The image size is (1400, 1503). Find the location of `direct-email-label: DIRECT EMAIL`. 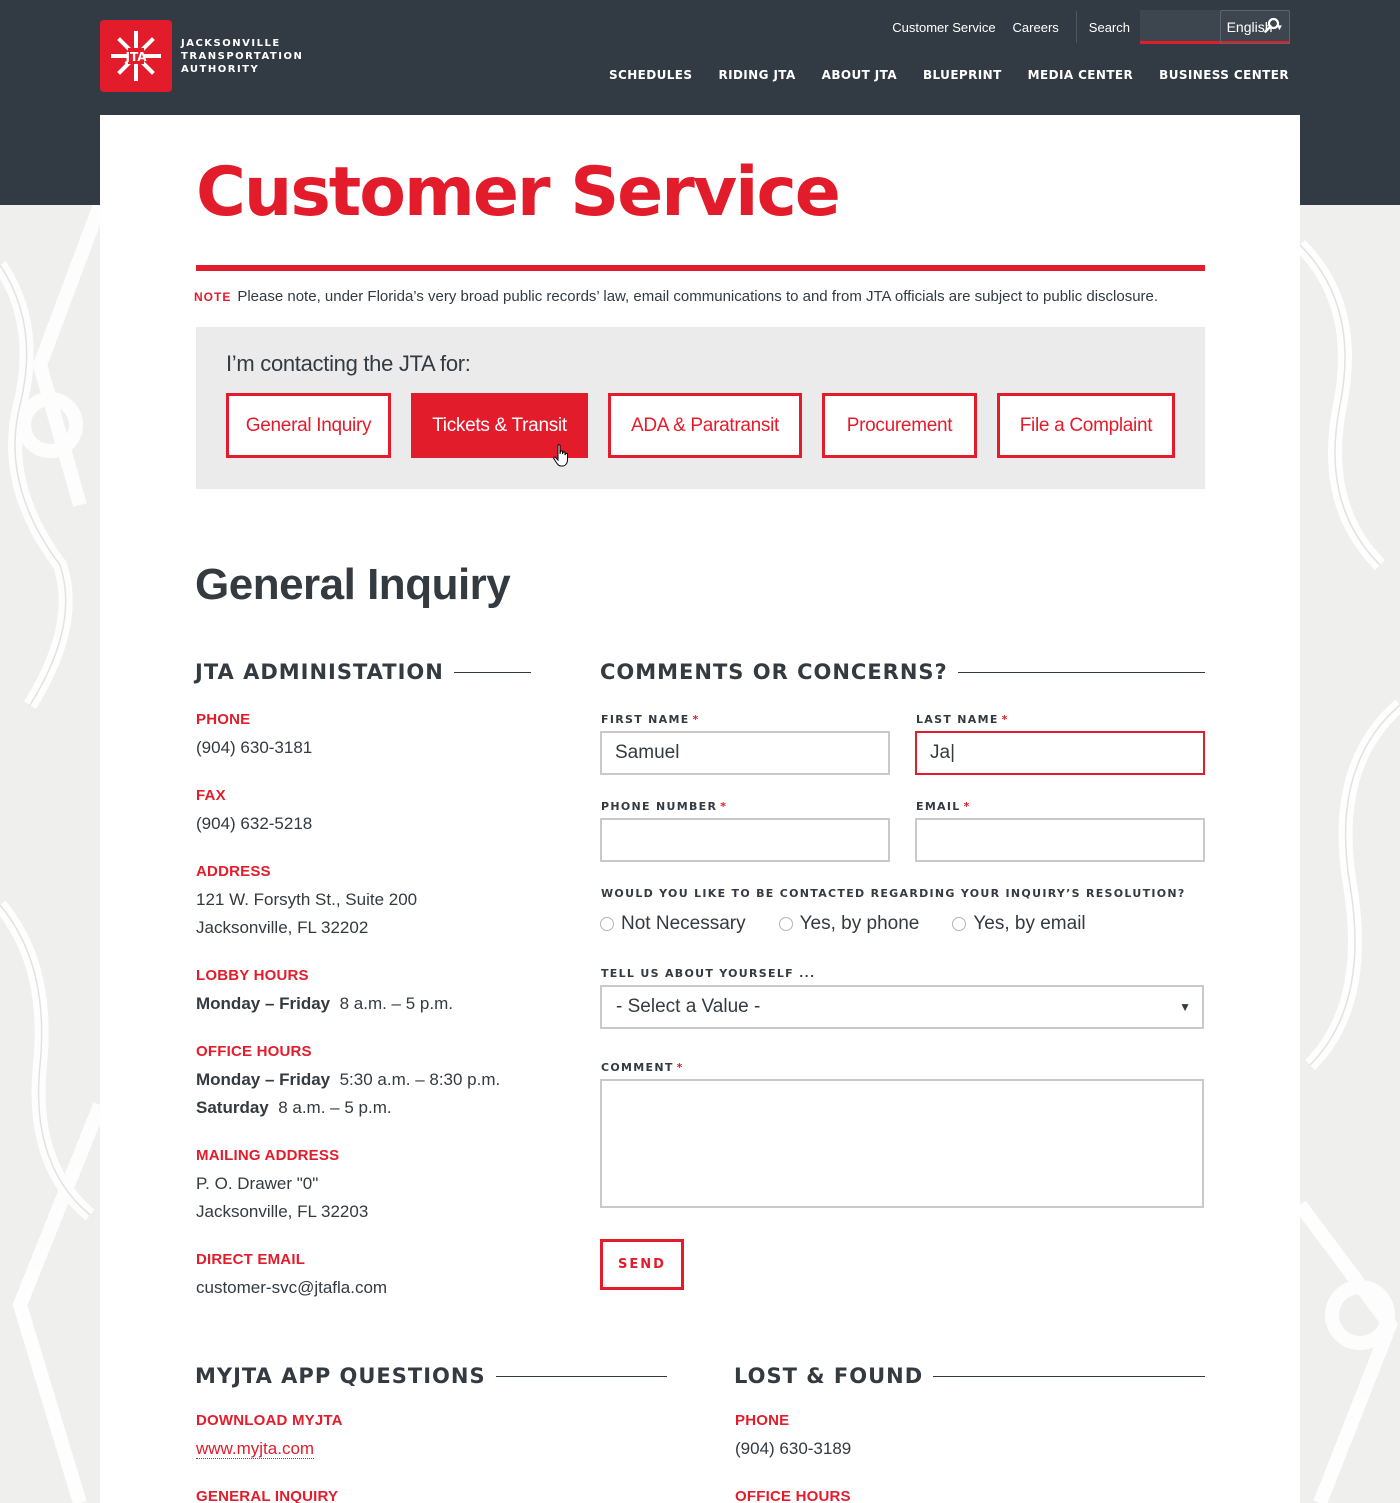

direct-email-label: DIRECT EMAIL is located at coordinates (251, 1259).